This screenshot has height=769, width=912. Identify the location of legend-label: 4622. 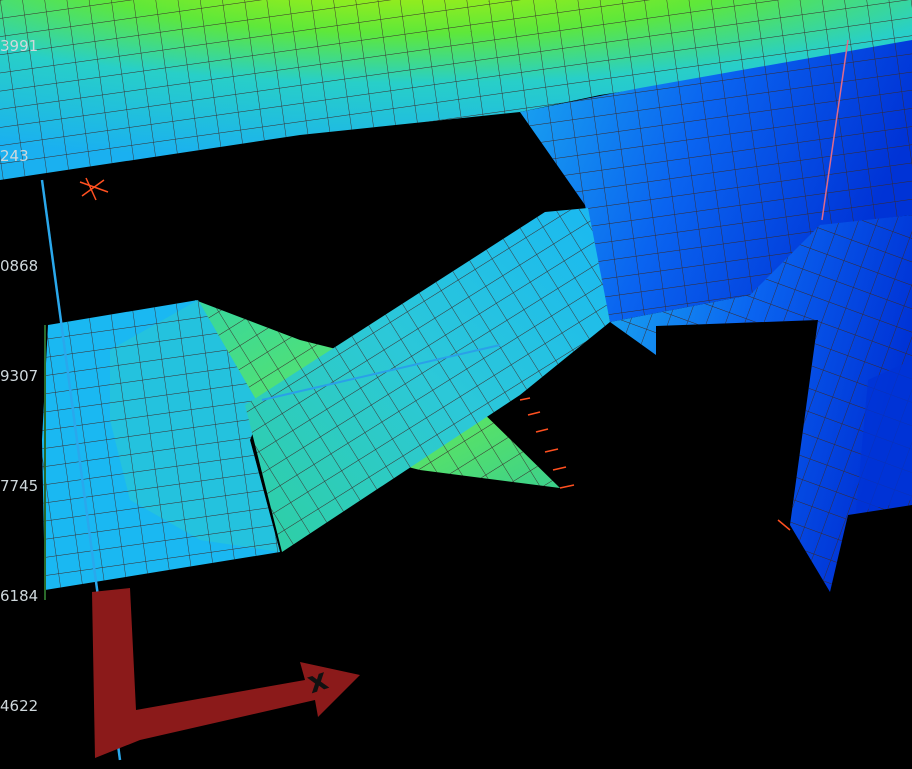
(19, 706).